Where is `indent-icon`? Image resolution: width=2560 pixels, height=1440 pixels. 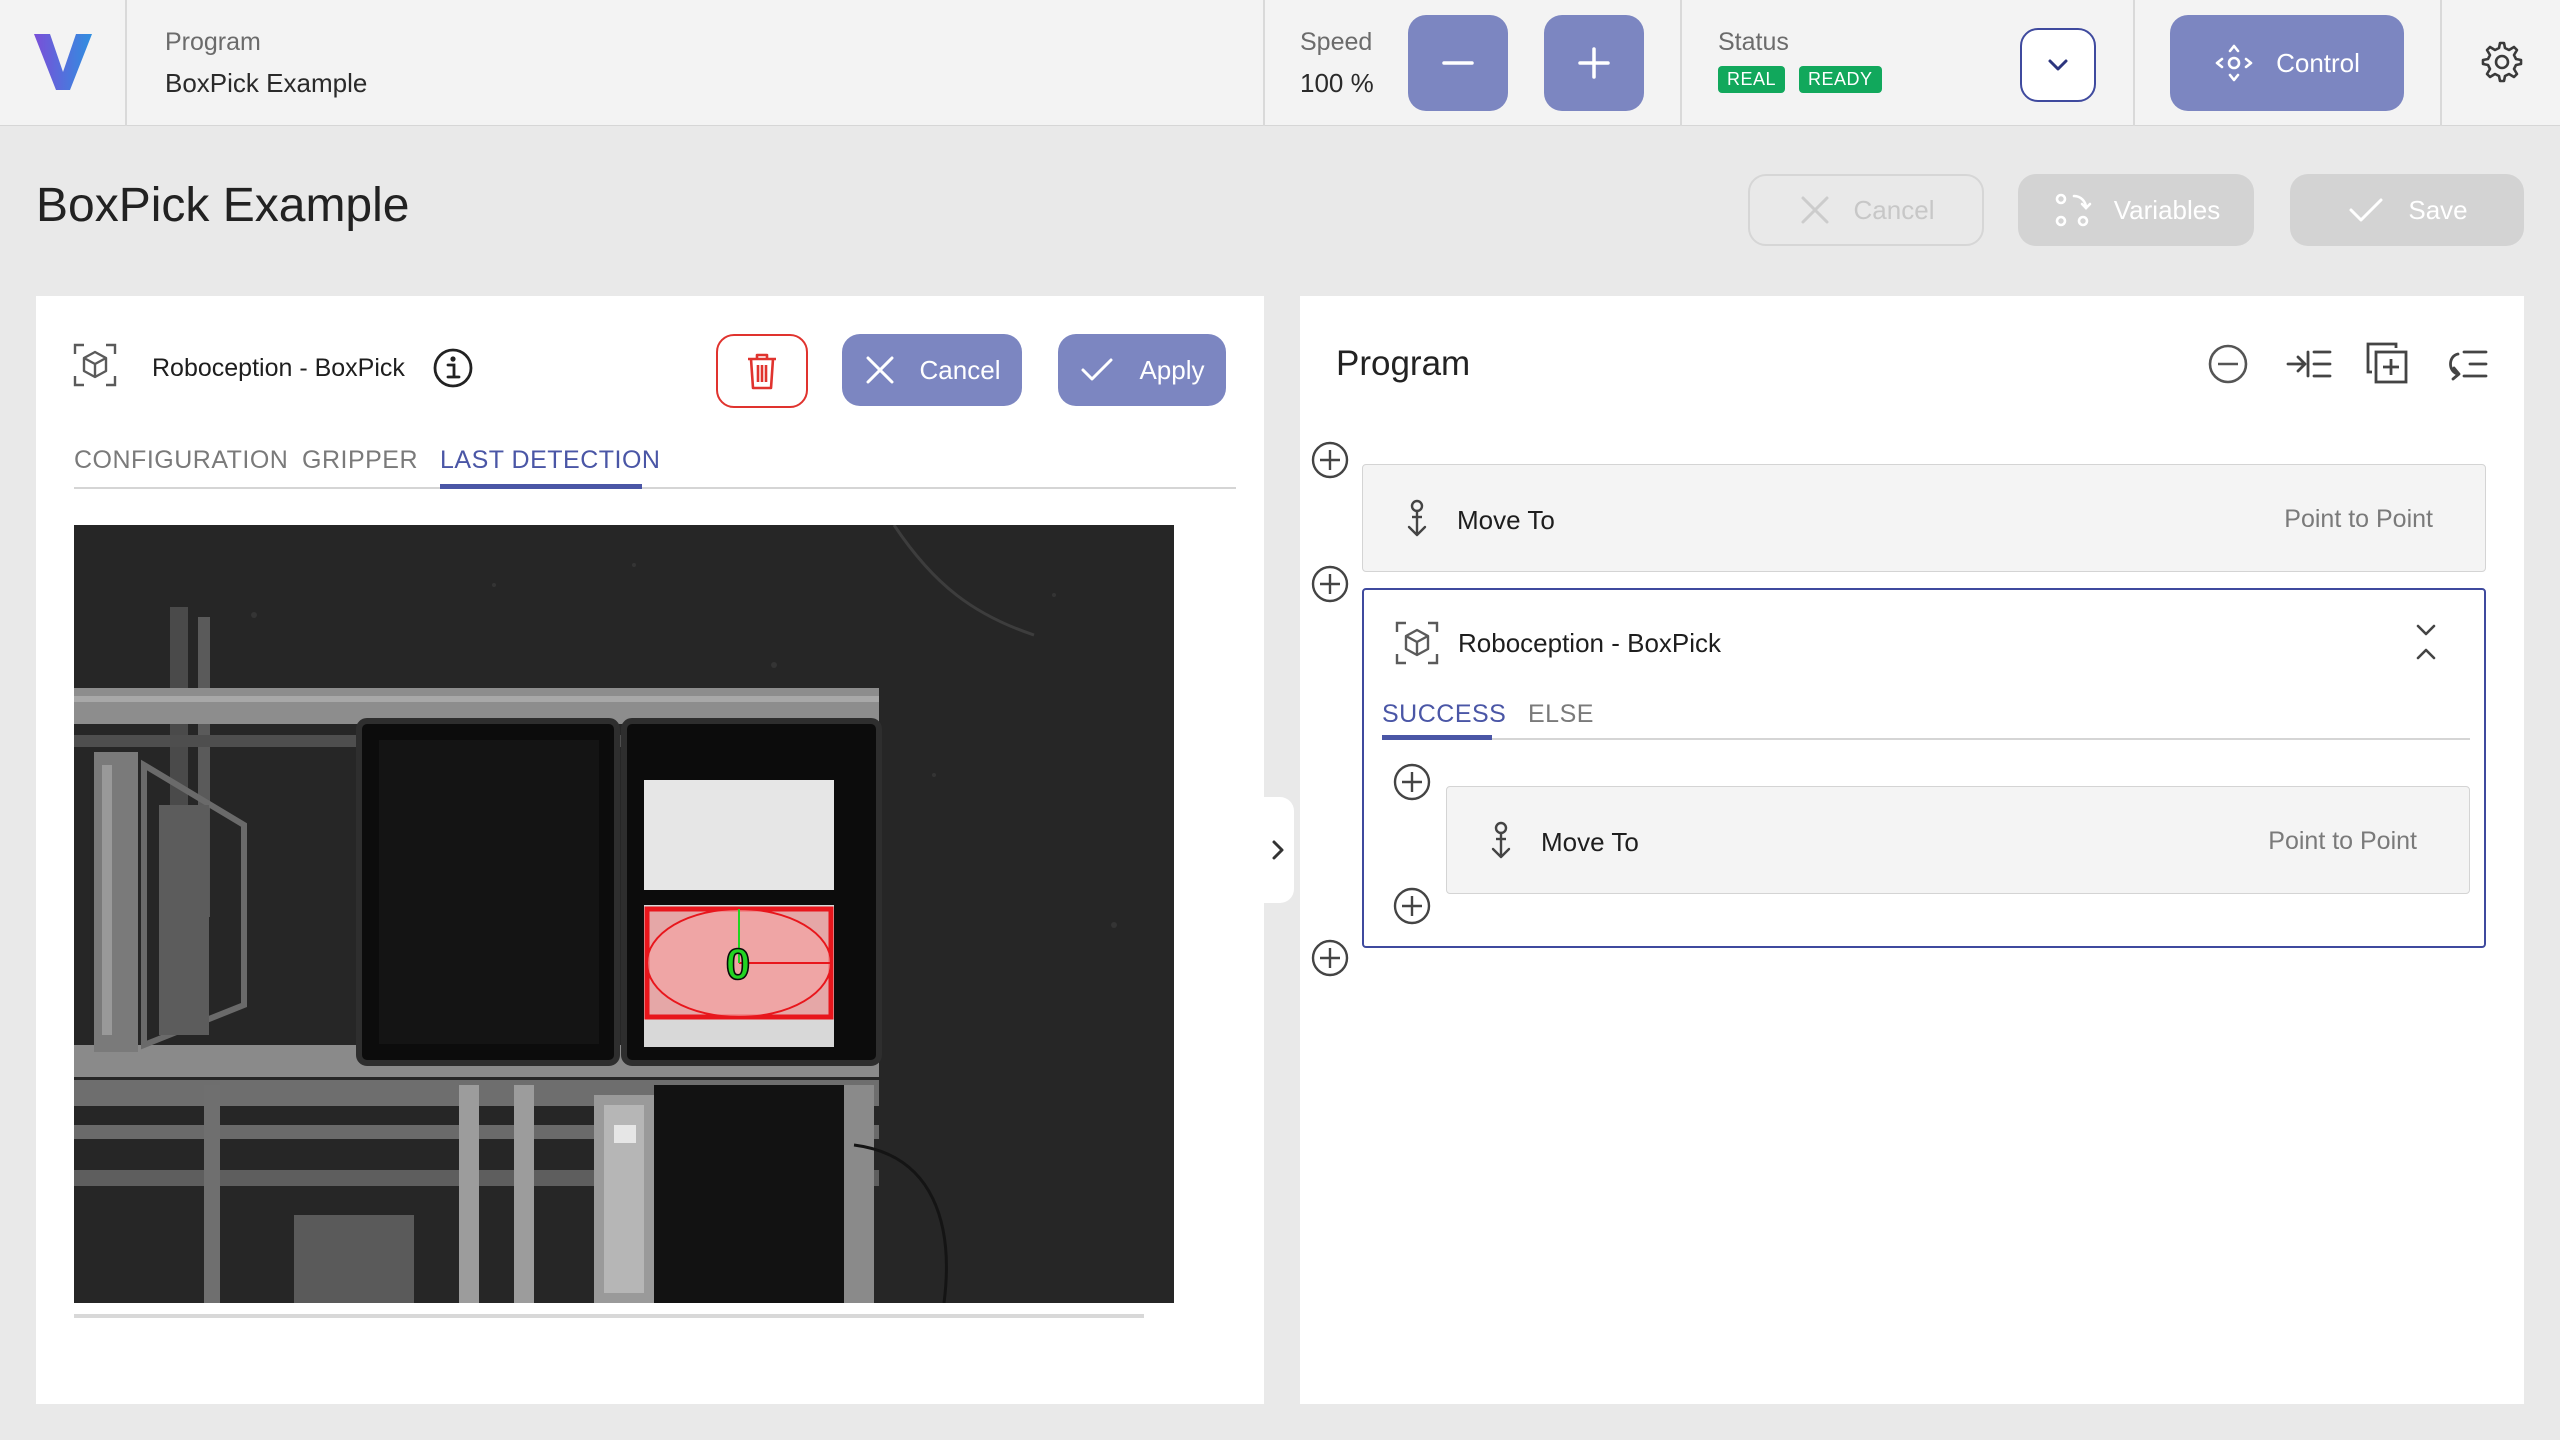
indent-icon is located at coordinates (2309, 364).